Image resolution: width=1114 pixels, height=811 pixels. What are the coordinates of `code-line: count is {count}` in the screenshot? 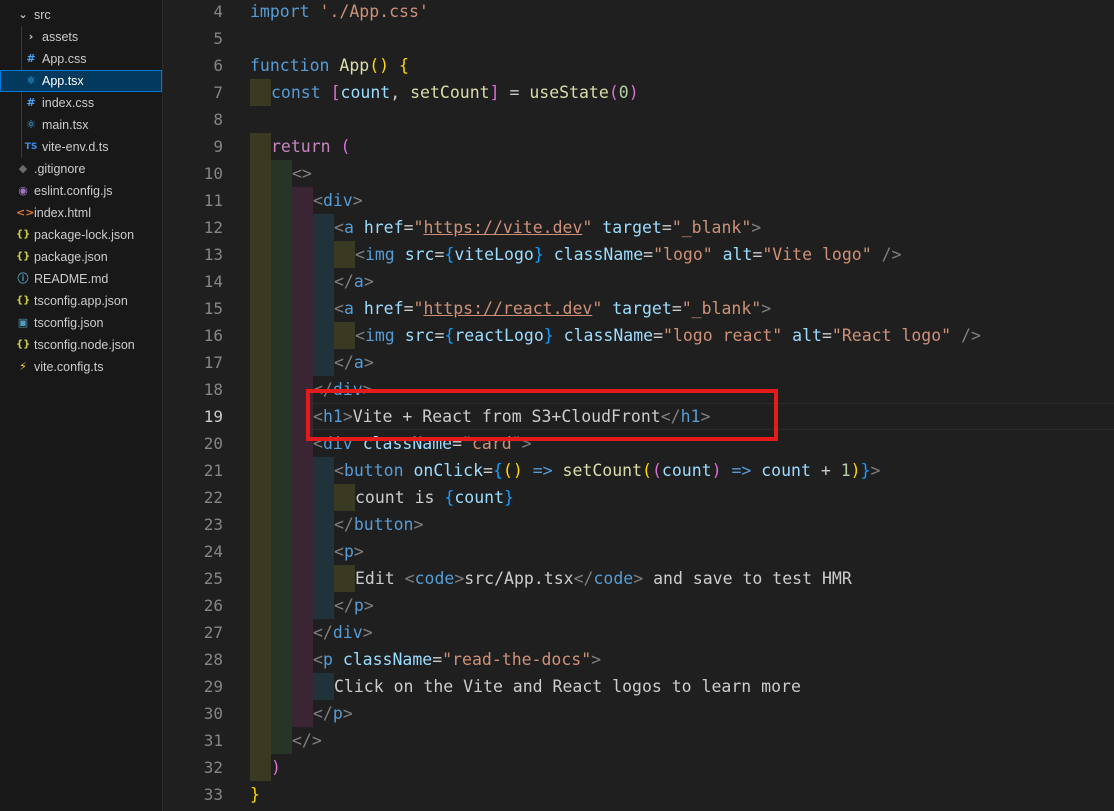 It's located at (434, 497).